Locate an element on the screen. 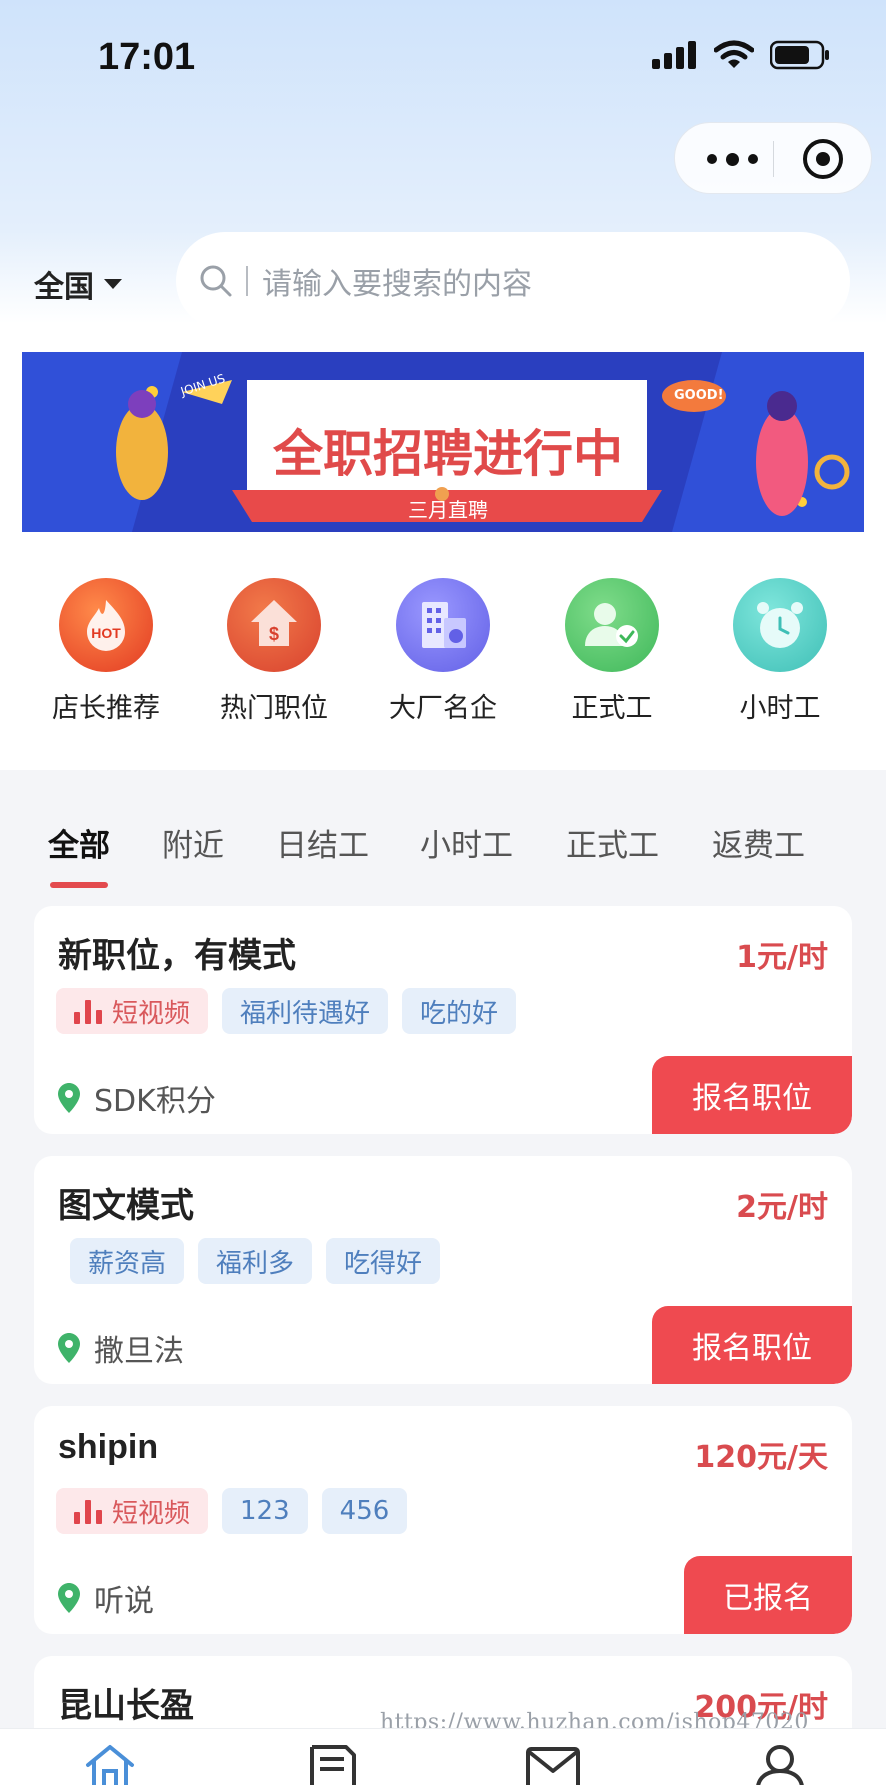 Image resolution: width=886 pixels, height=1785 pixels. promo-banner: JOIN US GOOD! 全职招聘进行中 三月直聘 is located at coordinates (443, 442).